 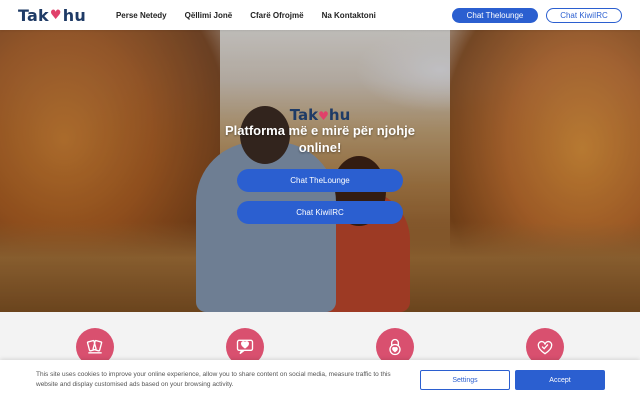 What do you see at coordinates (209, 15) in the screenshot?
I see `nav-item-qellimi-jone: Qëllimi Jonë` at bounding box center [209, 15].